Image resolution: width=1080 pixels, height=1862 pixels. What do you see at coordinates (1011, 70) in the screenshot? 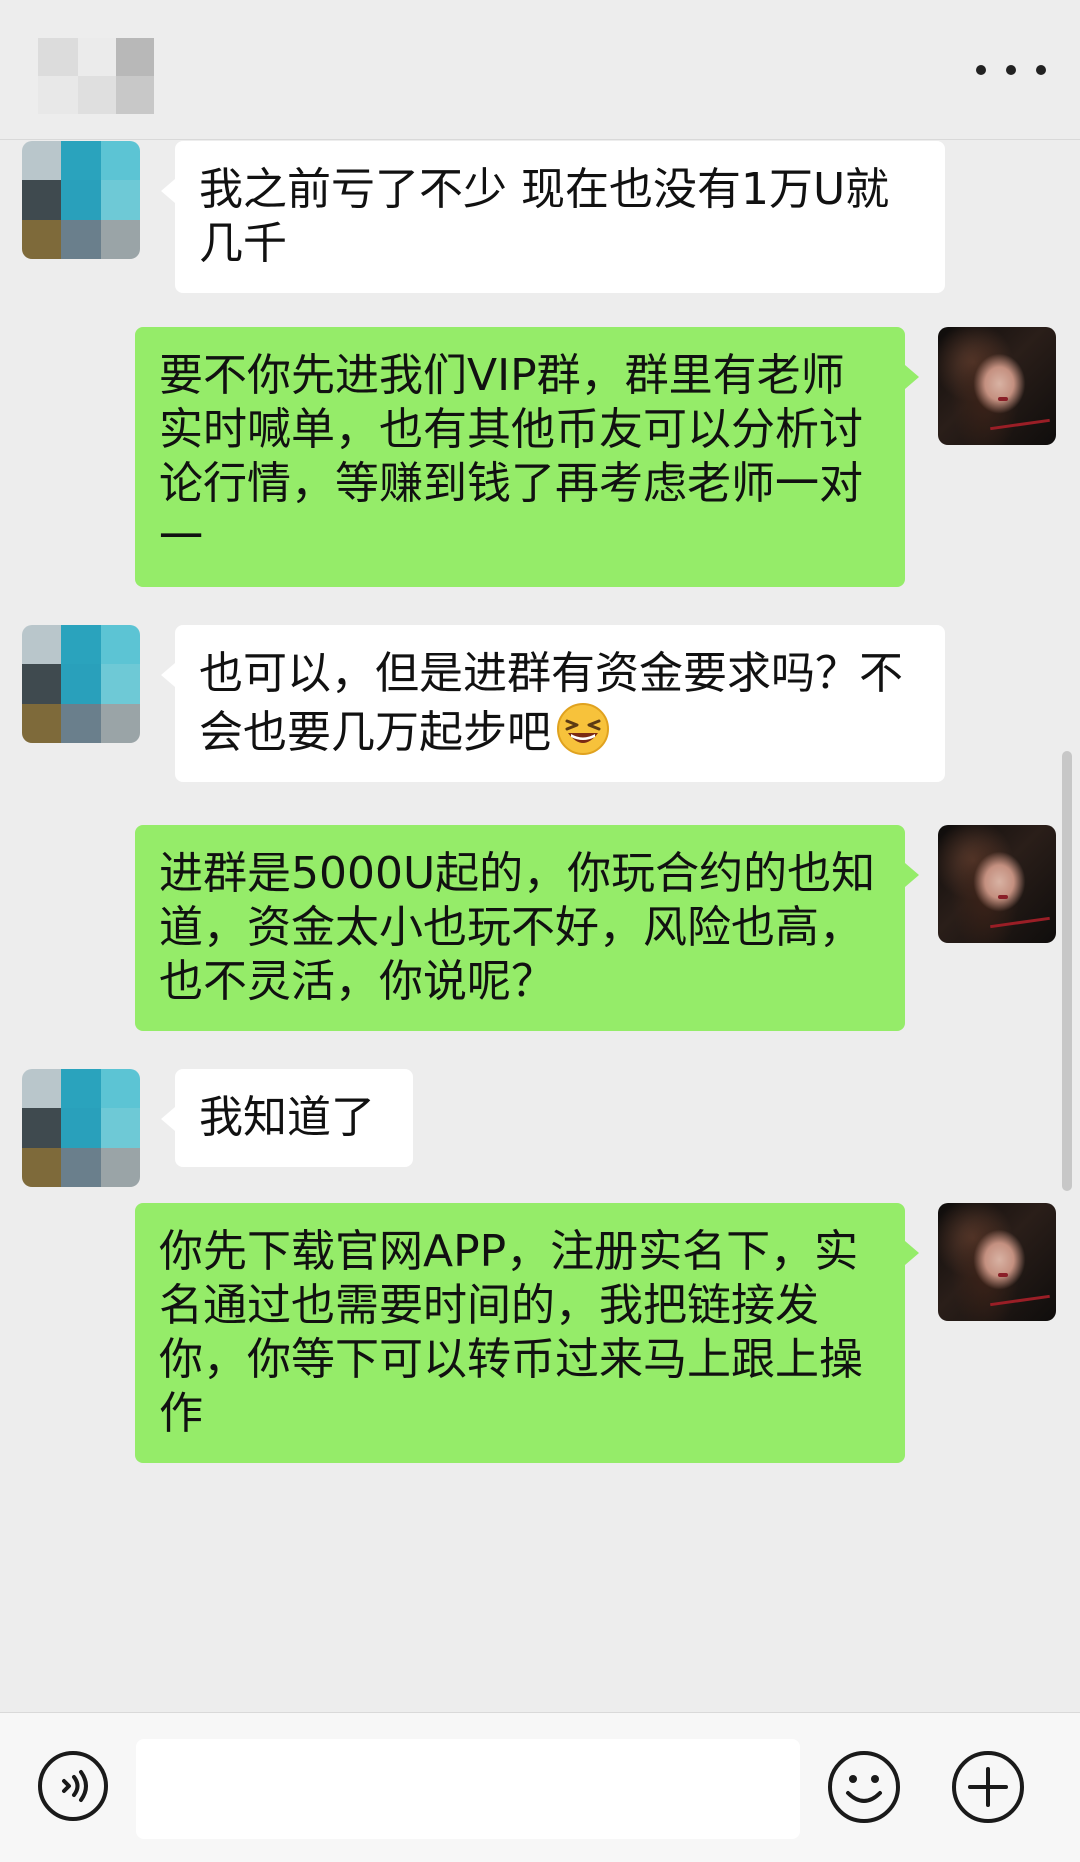
I see `more-dots-icon` at bounding box center [1011, 70].